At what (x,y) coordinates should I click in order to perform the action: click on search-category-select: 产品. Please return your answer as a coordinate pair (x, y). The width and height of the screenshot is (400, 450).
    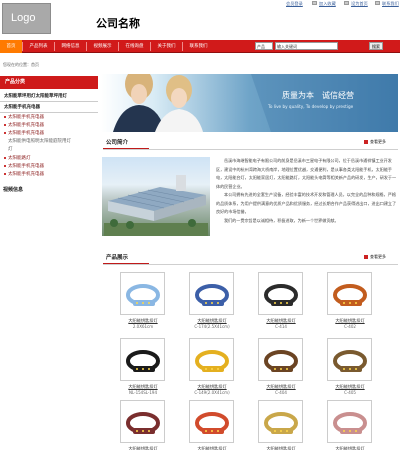
    Looking at the image, I should click on (264, 46).